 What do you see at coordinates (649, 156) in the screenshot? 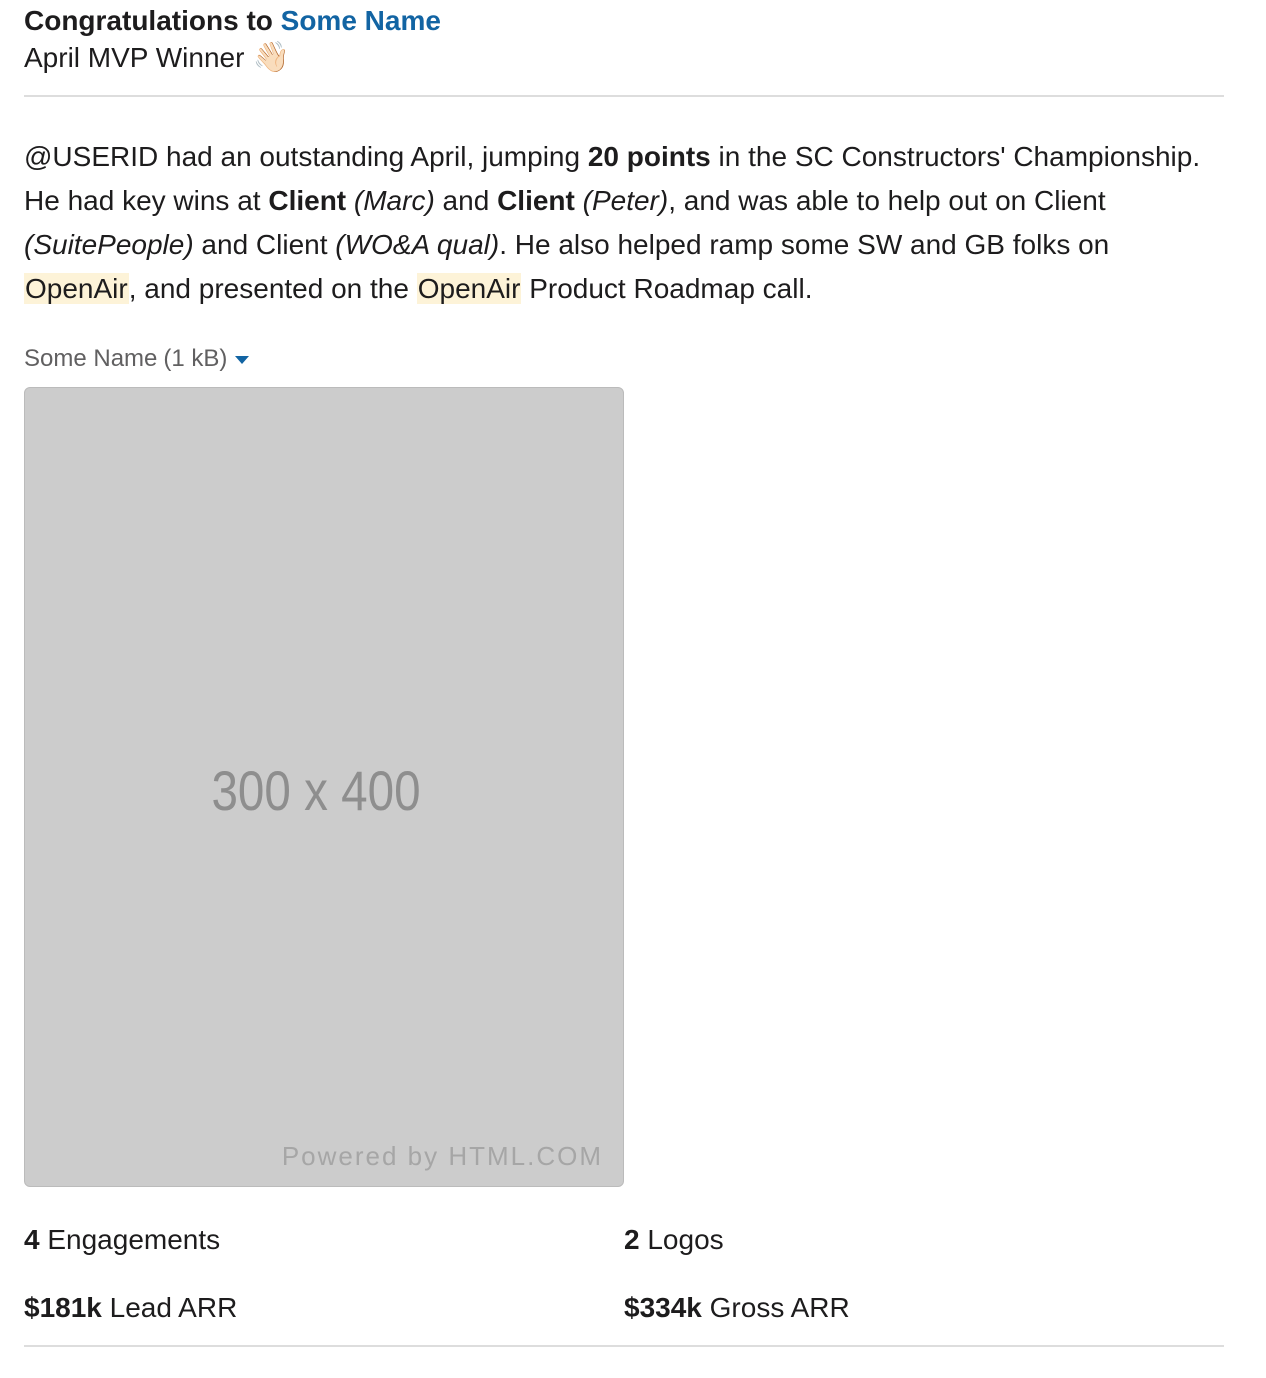
I see `body-bold: 20 points` at bounding box center [649, 156].